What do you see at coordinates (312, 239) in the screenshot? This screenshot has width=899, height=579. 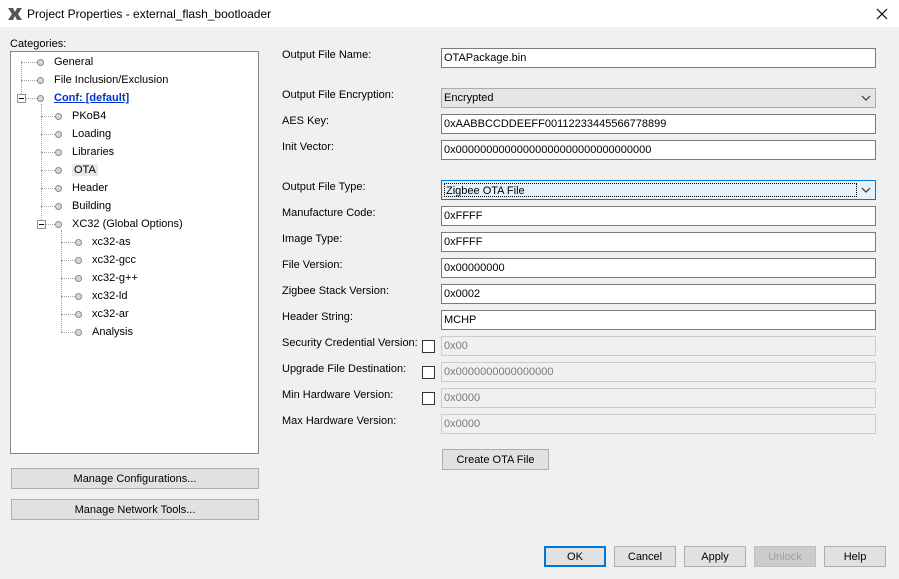 I see `image-type-label: Image Type:` at bounding box center [312, 239].